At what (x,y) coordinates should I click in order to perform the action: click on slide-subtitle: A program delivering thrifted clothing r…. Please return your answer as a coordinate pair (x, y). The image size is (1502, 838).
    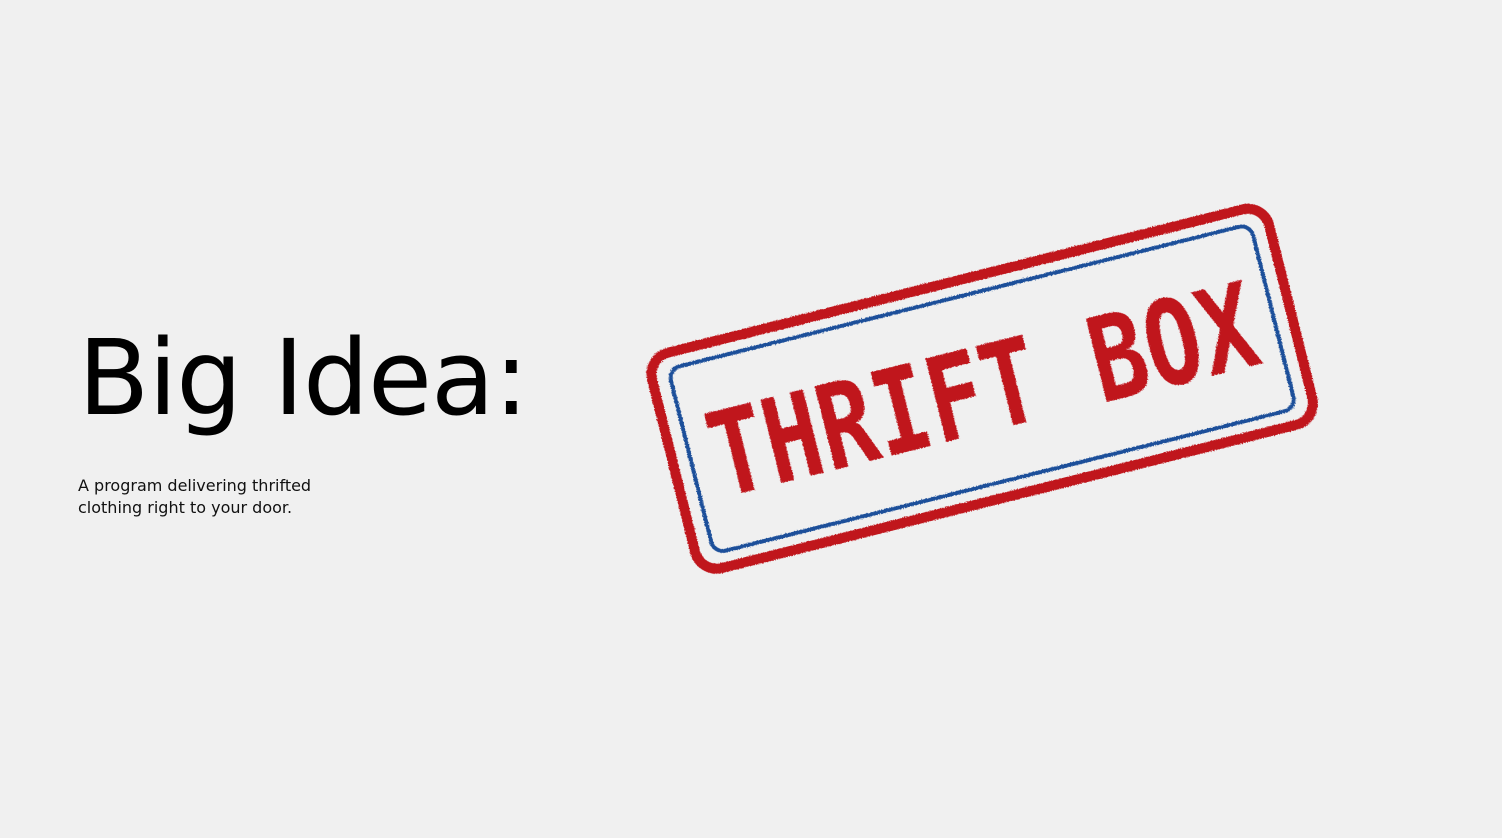
    Looking at the image, I should click on (195, 496).